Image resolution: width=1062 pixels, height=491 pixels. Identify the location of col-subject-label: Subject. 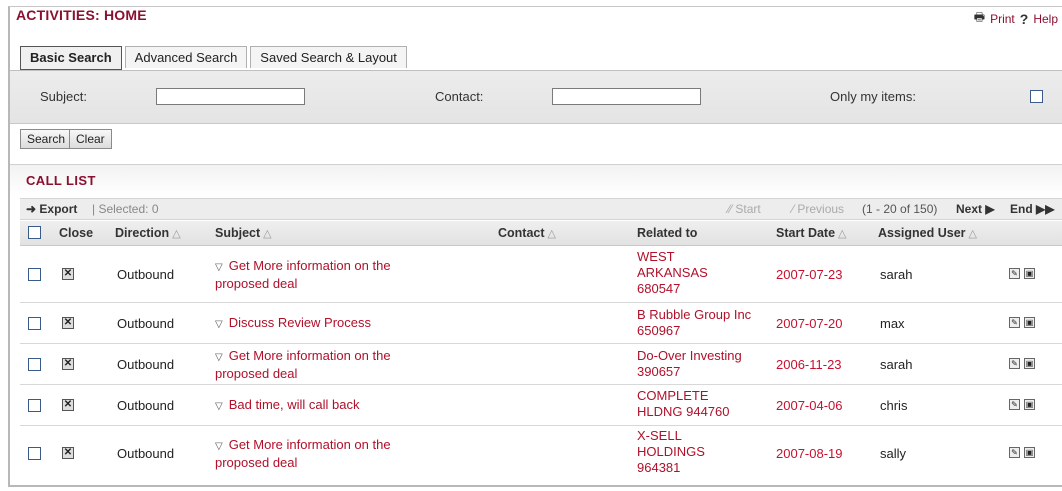
(238, 233).